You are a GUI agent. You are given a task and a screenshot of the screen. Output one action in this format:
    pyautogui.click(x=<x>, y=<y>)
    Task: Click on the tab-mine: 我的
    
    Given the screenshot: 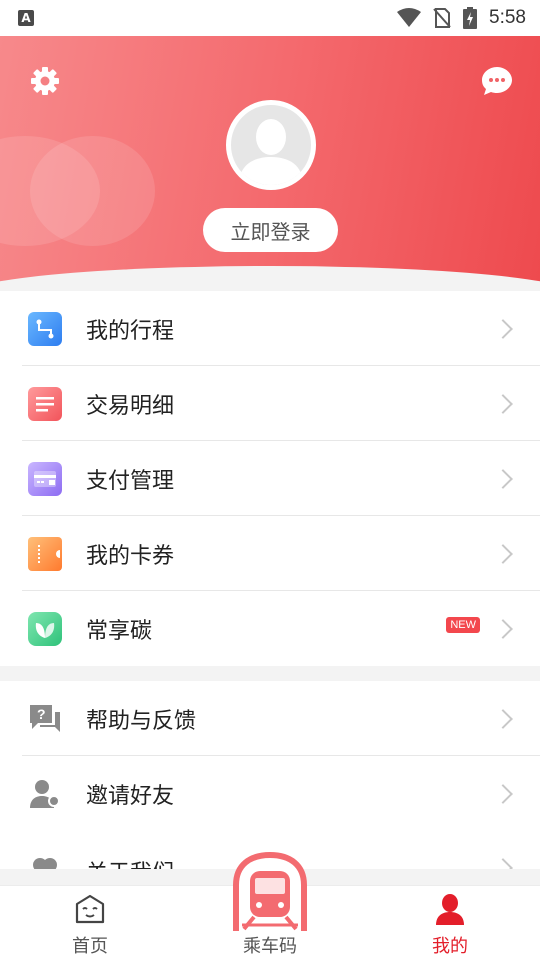 What is the action you would take?
    pyautogui.click(x=450, y=923)
    